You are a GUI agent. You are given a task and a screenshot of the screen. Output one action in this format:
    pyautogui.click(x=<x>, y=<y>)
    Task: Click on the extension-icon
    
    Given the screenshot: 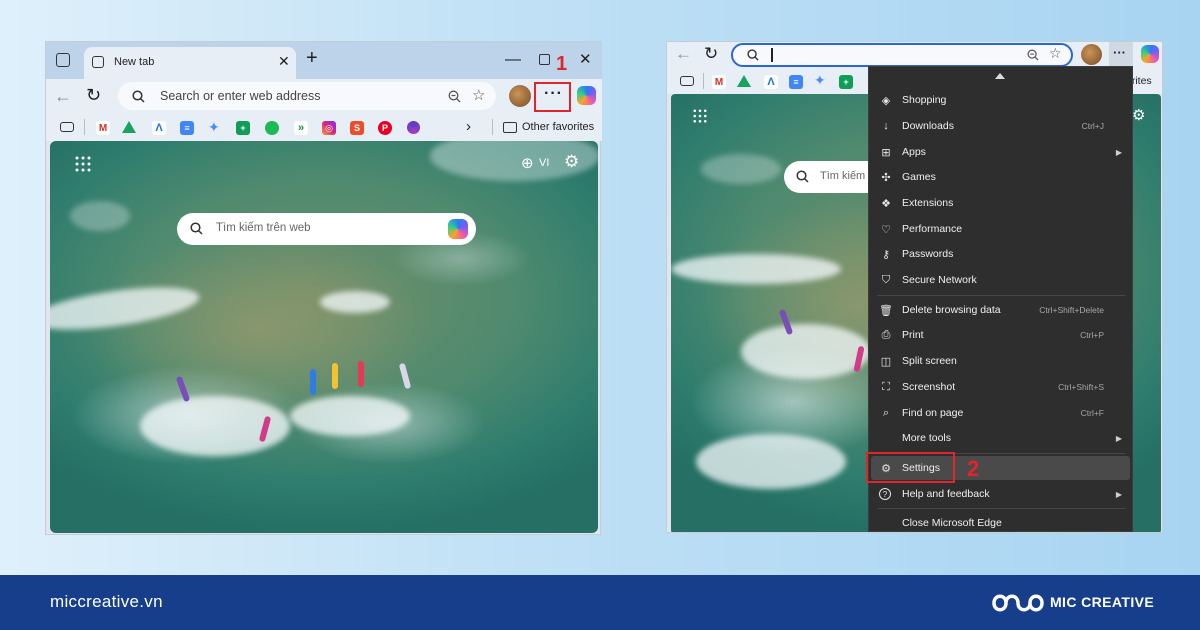 What is the action you would take?
    pyautogui.click(x=413, y=127)
    